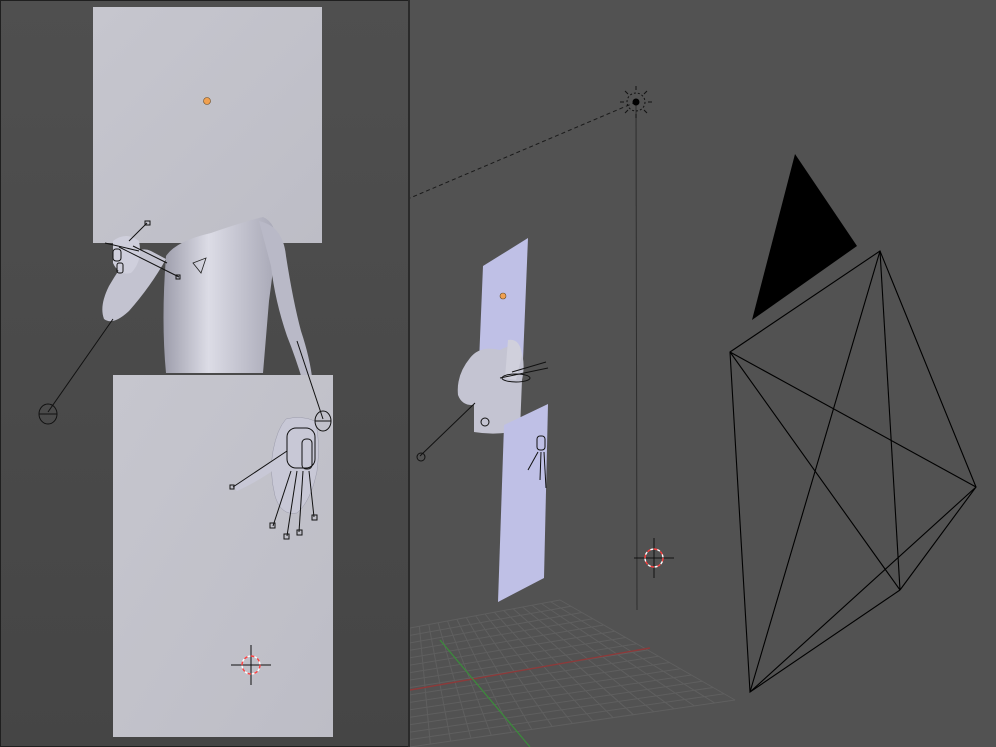 Image resolution: width=996 pixels, height=747 pixels. What do you see at coordinates (207, 303) in the screenshot?
I see `mannequin` at bounding box center [207, 303].